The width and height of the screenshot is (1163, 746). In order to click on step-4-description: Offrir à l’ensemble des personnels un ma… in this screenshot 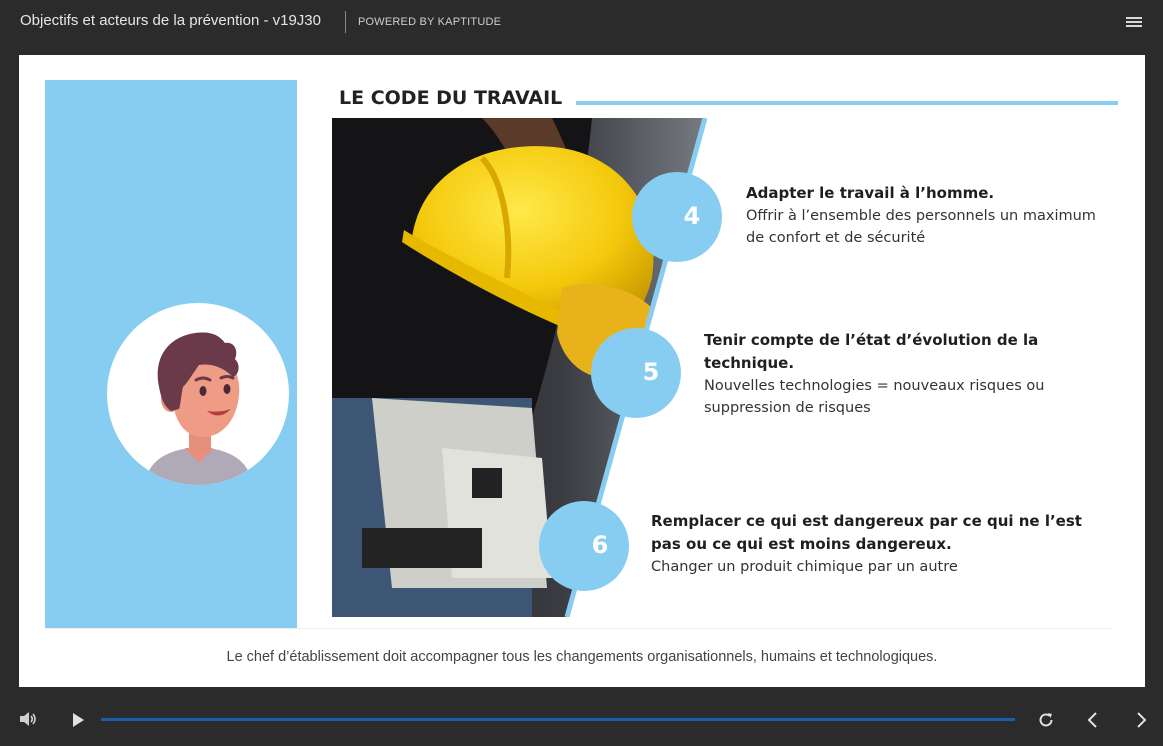, I will do `click(921, 227)`.